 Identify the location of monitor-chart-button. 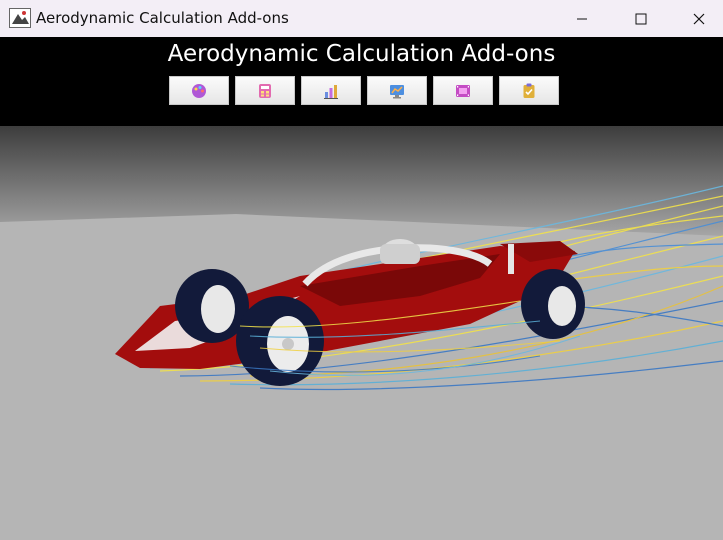
(397, 90).